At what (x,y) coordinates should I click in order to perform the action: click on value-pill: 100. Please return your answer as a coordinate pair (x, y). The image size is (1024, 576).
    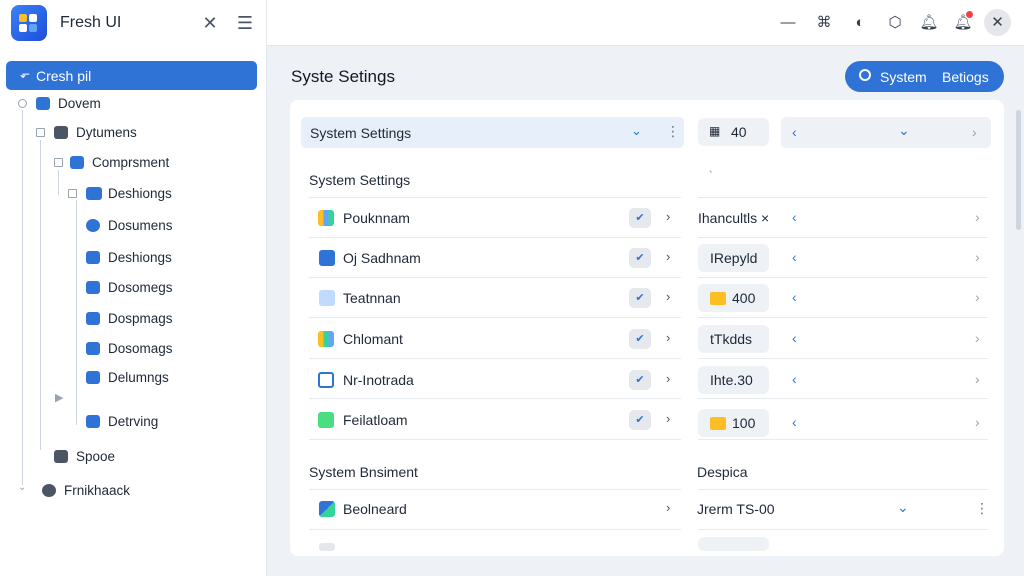
    Looking at the image, I should click on (733, 423).